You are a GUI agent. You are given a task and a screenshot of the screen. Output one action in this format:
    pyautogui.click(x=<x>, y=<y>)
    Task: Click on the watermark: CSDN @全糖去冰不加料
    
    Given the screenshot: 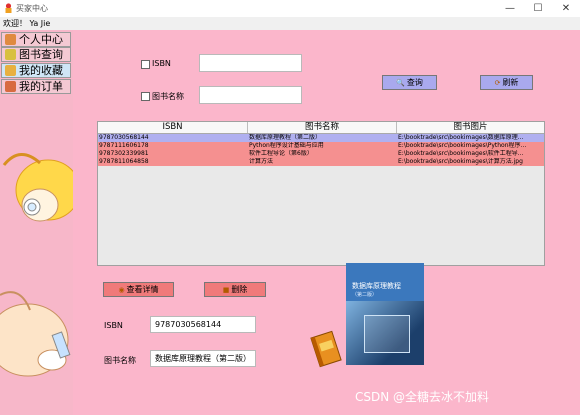 What is the action you would take?
    pyautogui.click(x=422, y=397)
    